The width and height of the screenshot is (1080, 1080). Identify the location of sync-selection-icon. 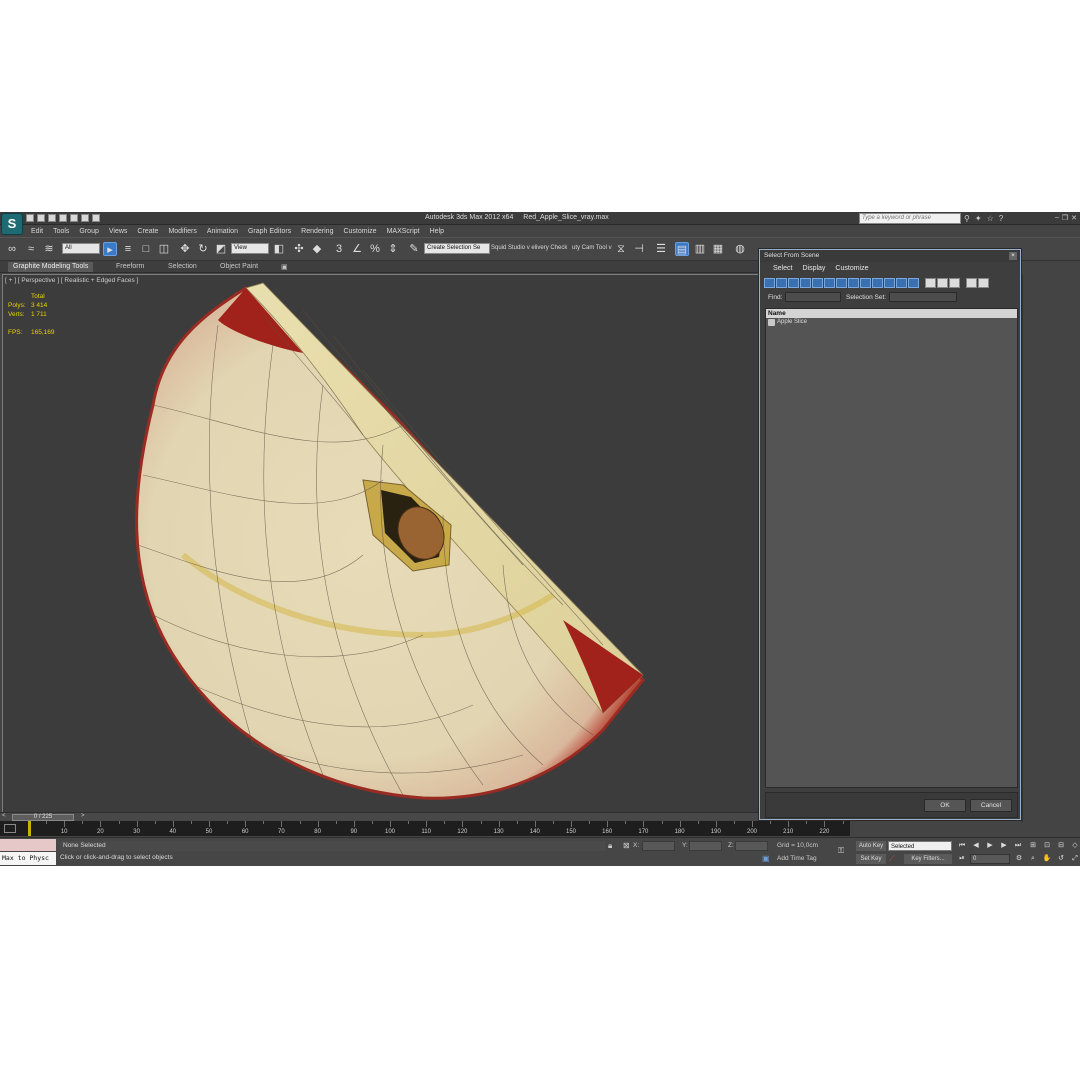
(983, 283).